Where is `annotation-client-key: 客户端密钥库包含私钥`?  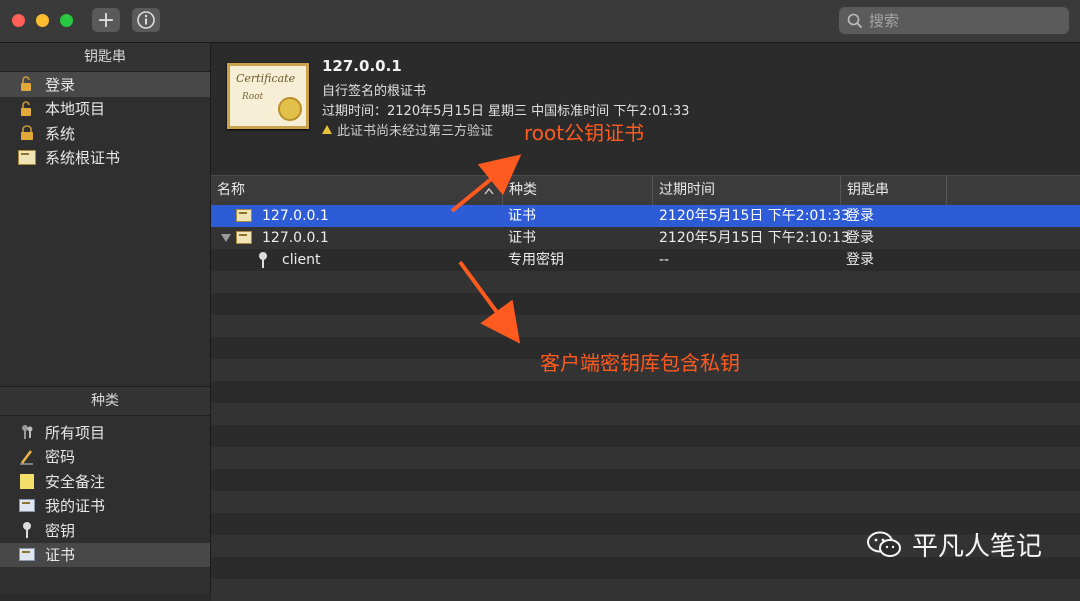
annotation-client-key: 客户端密钥库包含私钥 is located at coordinates (640, 363).